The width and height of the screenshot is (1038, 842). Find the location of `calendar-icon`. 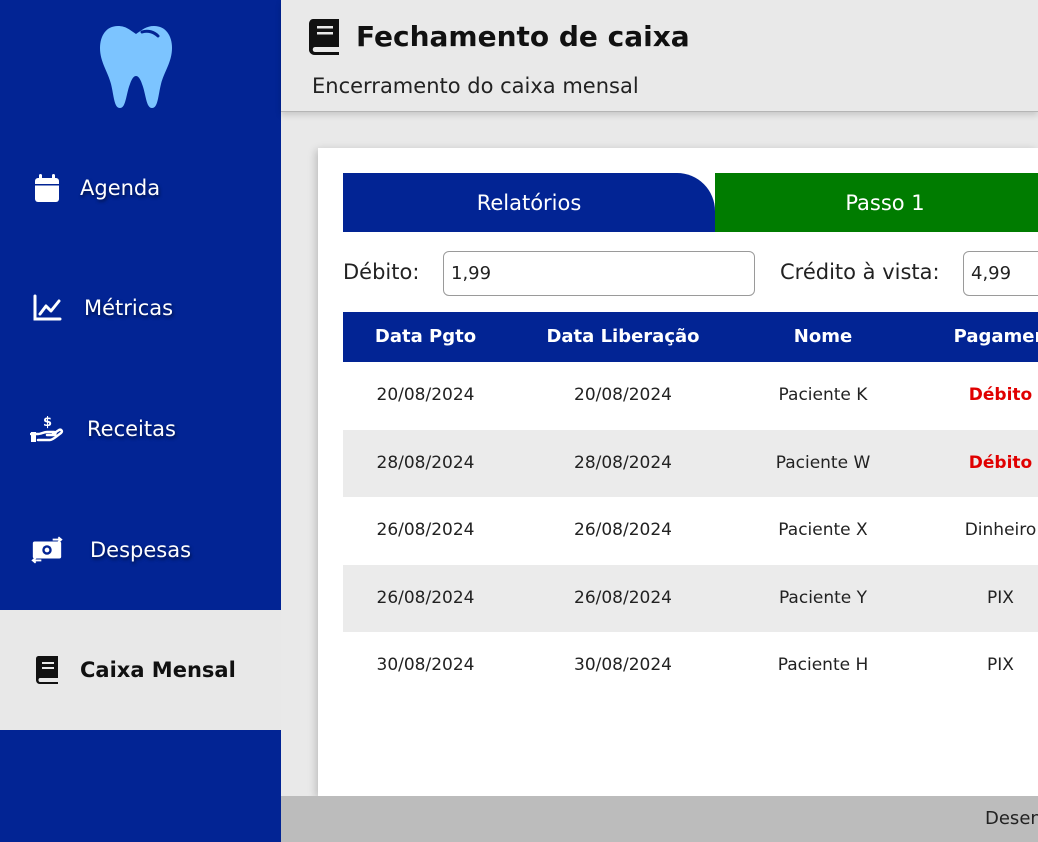

calendar-icon is located at coordinates (47, 188).